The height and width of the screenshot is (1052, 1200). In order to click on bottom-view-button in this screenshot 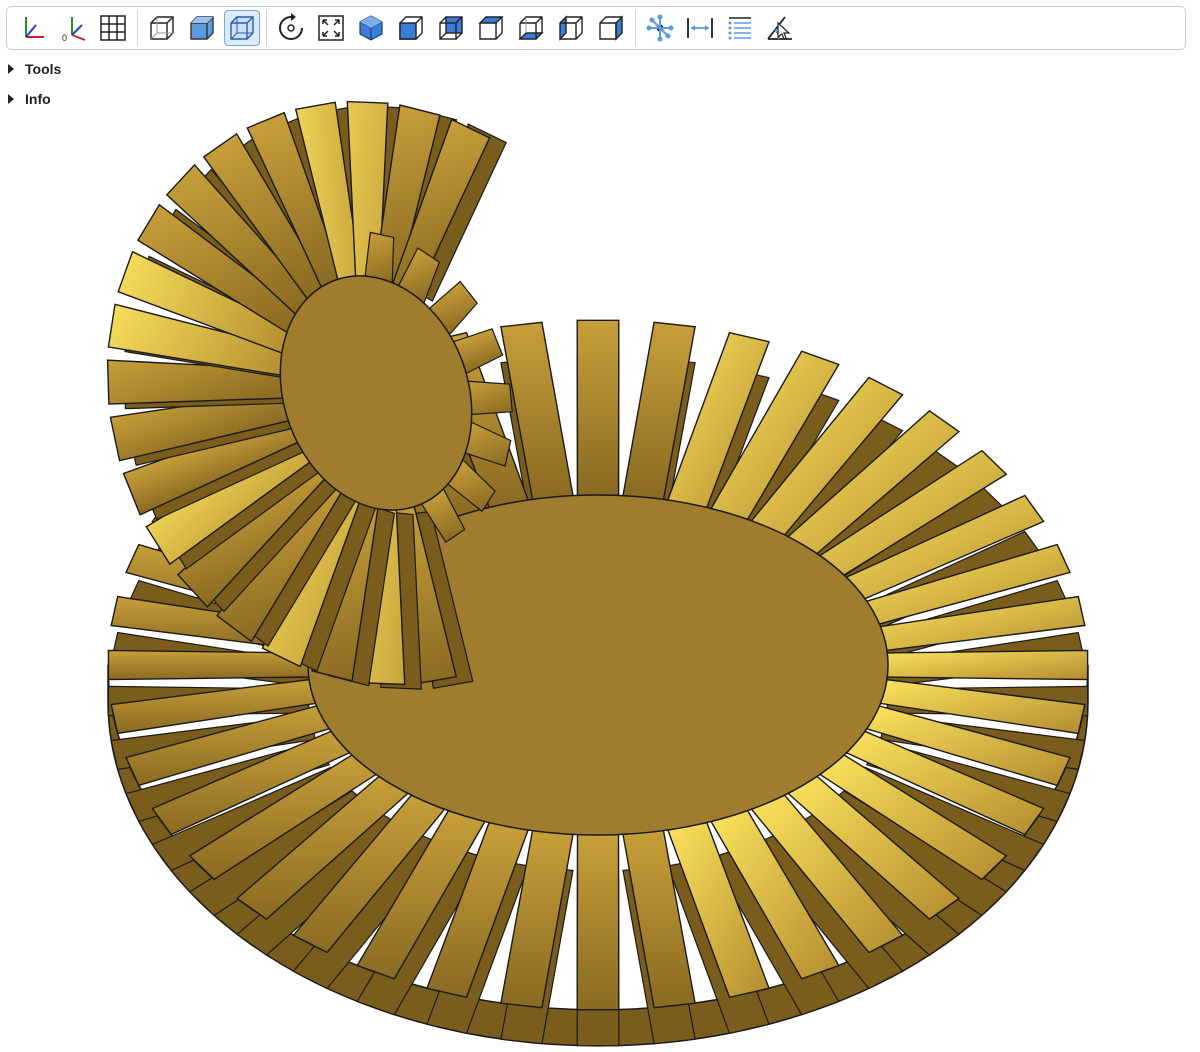, I will do `click(531, 28)`.